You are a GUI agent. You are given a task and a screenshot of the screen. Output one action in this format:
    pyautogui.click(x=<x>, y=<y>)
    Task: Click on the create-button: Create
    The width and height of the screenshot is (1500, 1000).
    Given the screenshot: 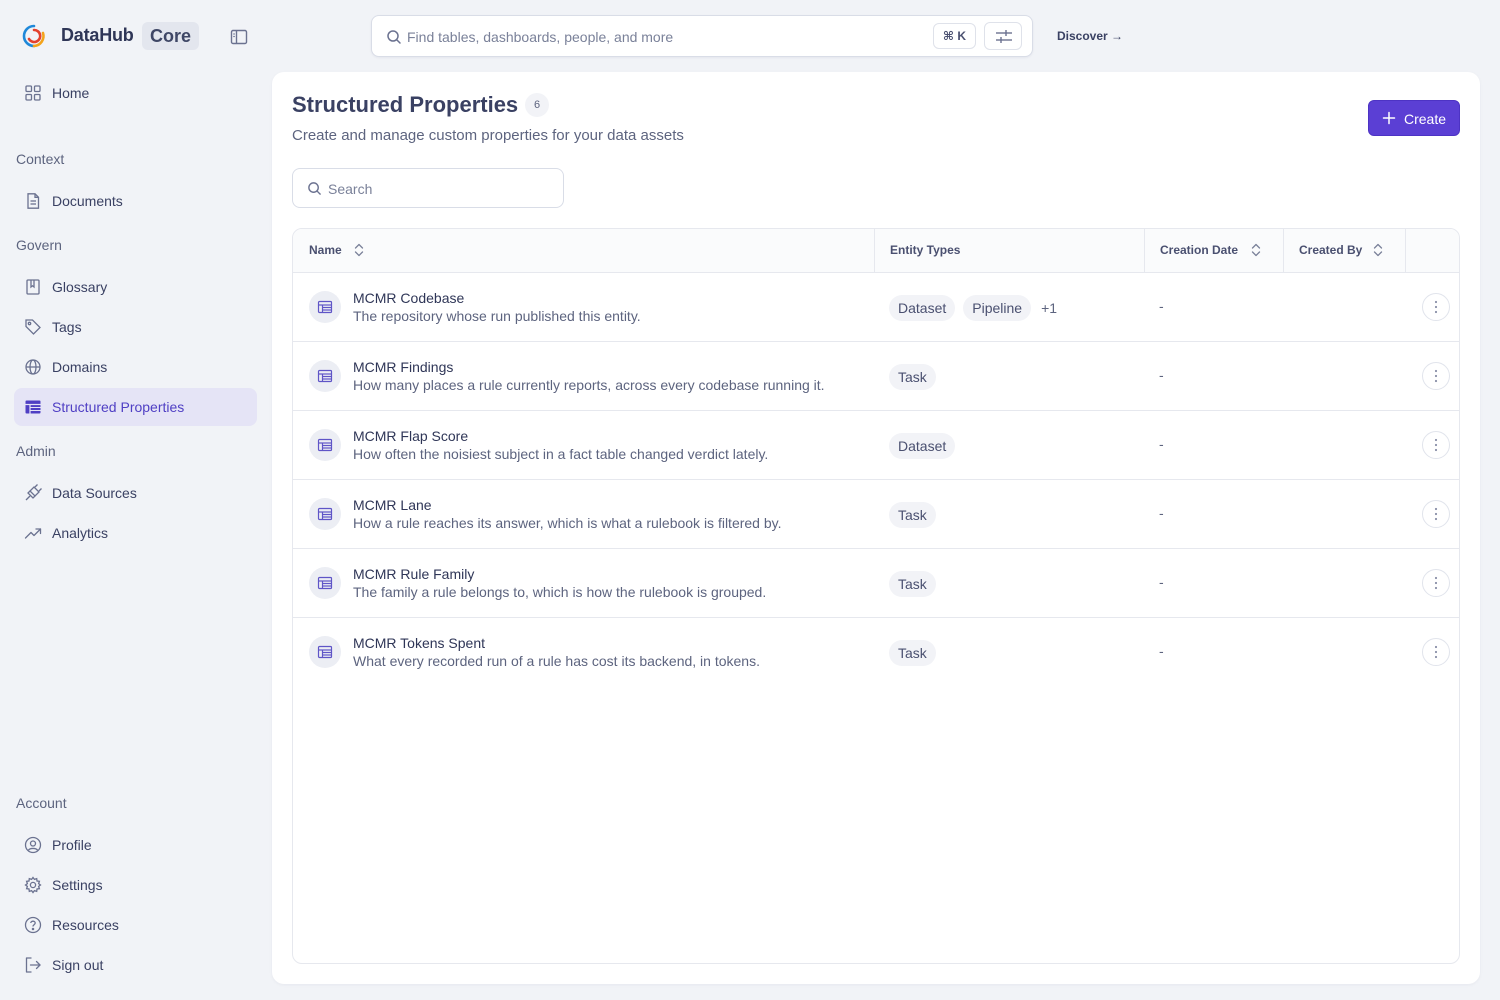 What is the action you would take?
    pyautogui.click(x=1414, y=118)
    